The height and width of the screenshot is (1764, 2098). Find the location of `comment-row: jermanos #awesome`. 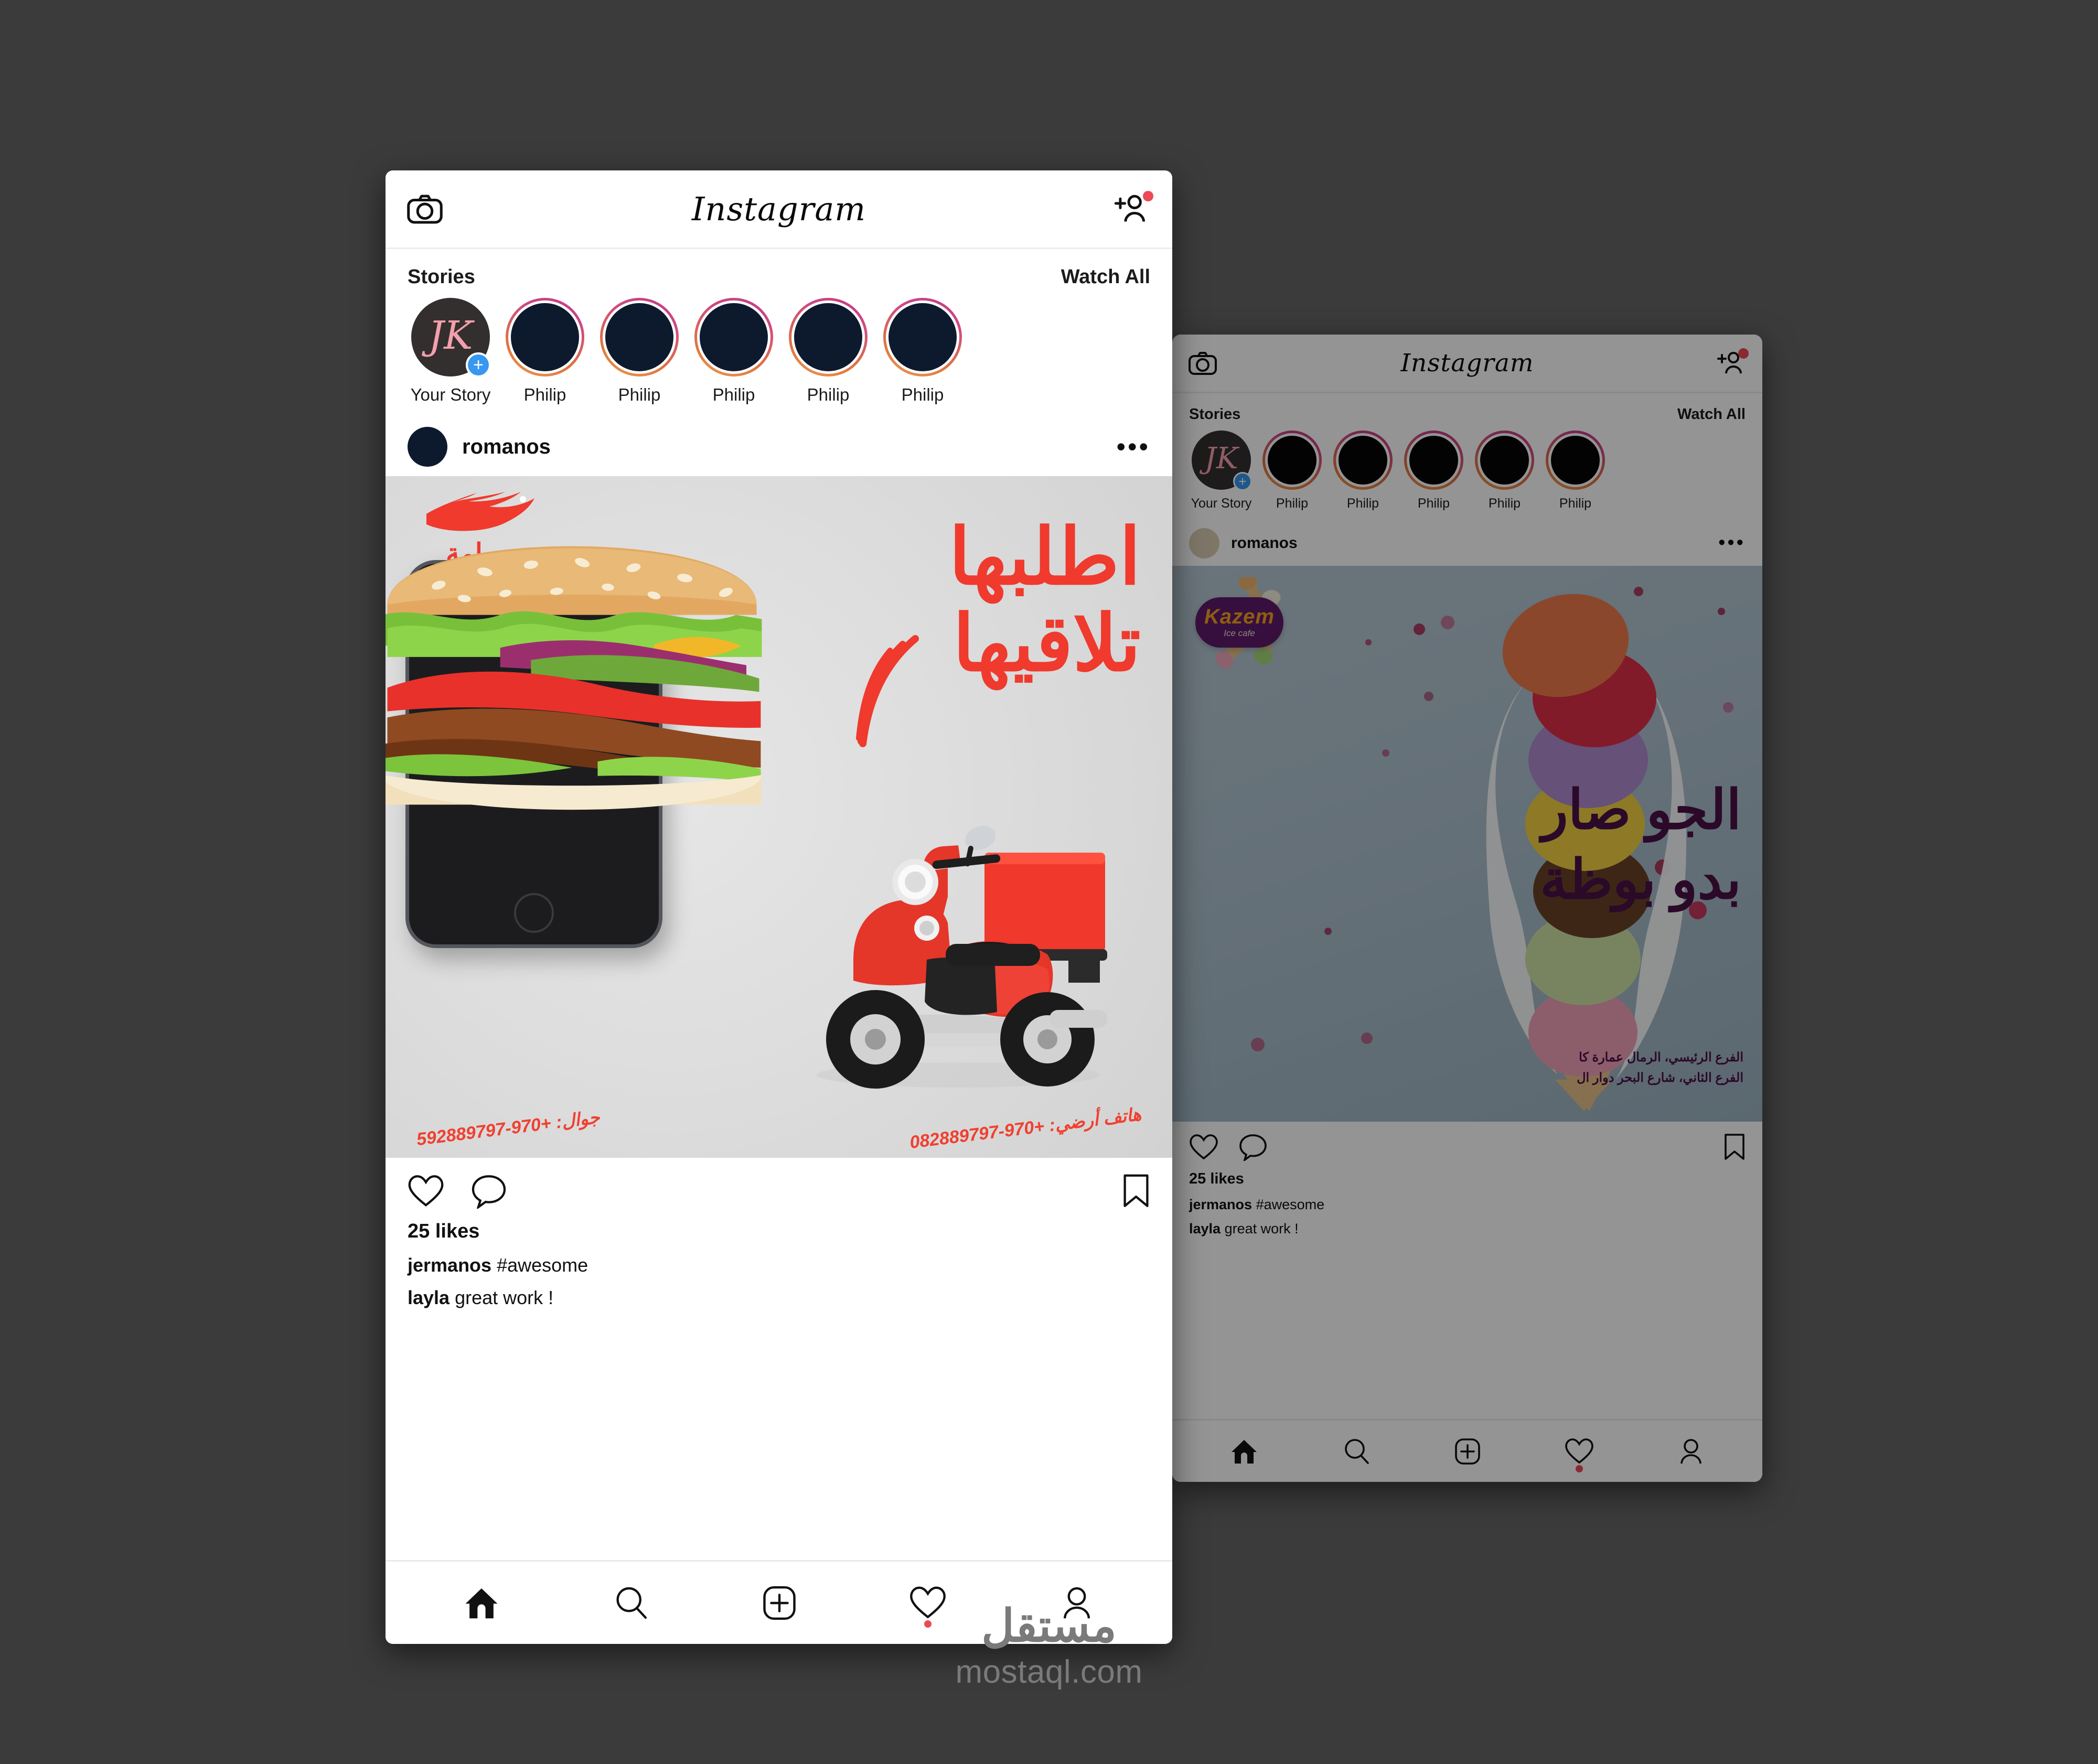

comment-row: jermanos #awesome is located at coordinates (1467, 1205).